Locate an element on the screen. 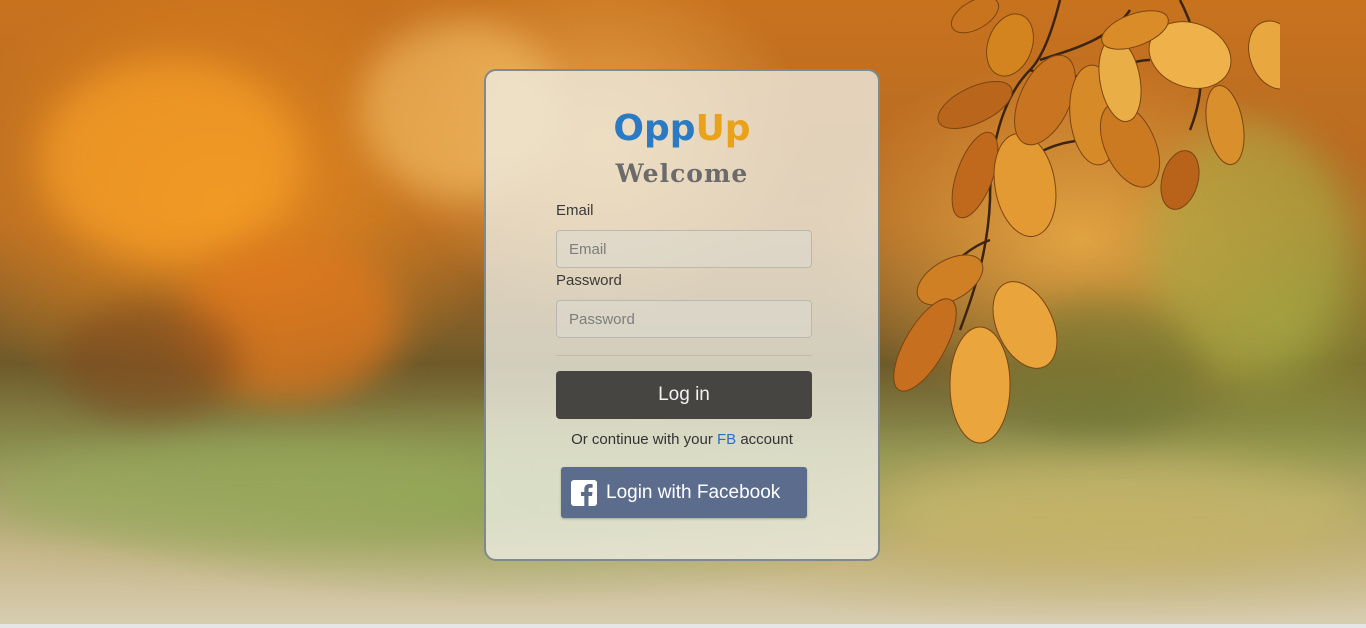 Image resolution: width=1366 pixels, height=628 pixels. password-field is located at coordinates (684, 319).